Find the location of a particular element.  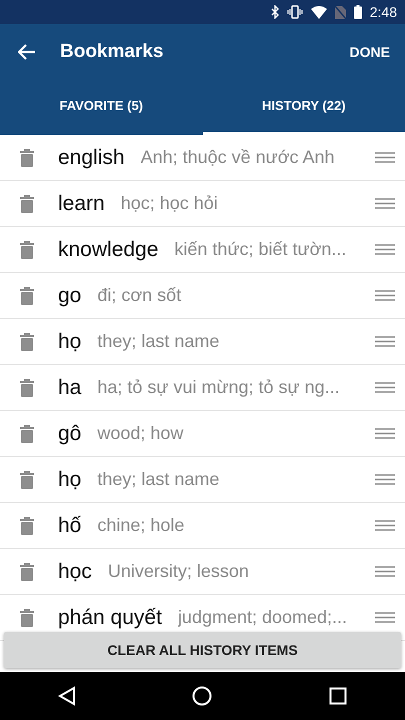

tab: HISTORY (22) is located at coordinates (303, 107).